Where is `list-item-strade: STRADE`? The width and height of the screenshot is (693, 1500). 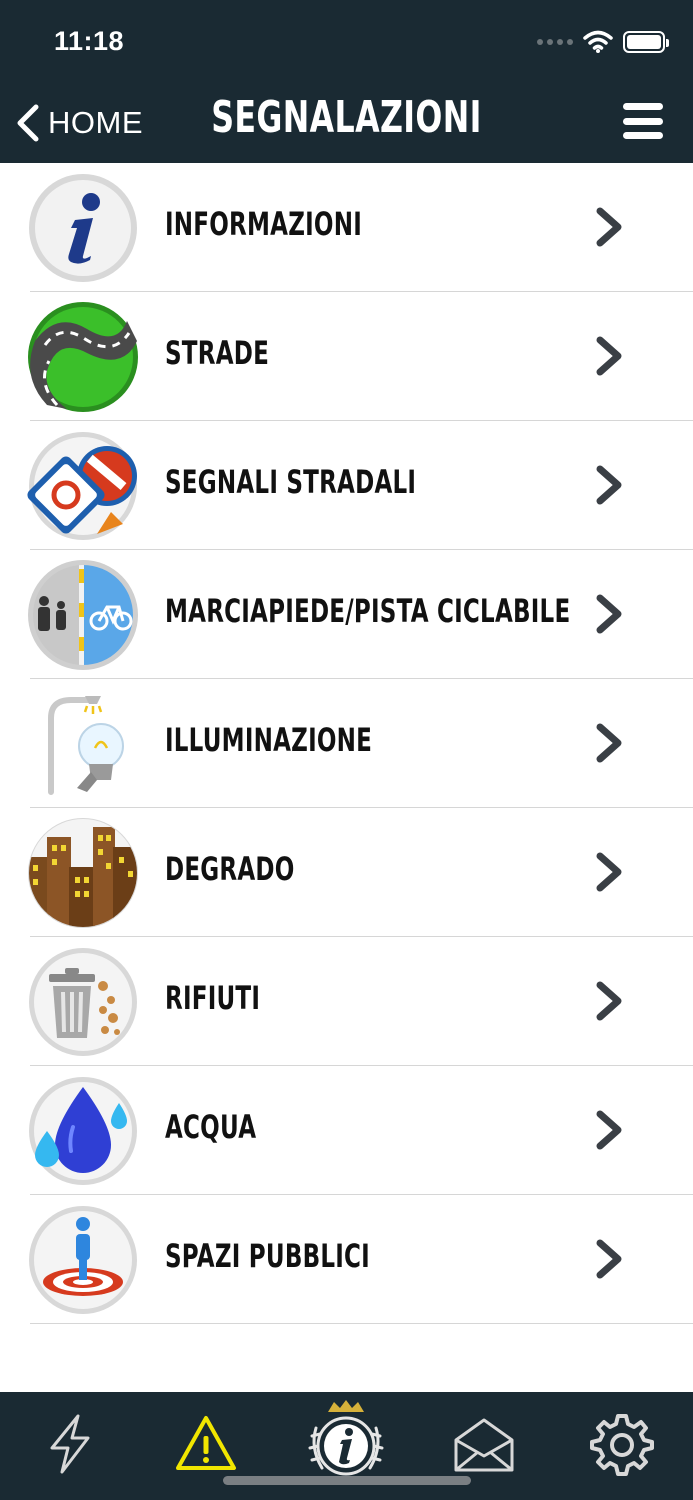 list-item-strade: STRADE is located at coordinates (346, 356).